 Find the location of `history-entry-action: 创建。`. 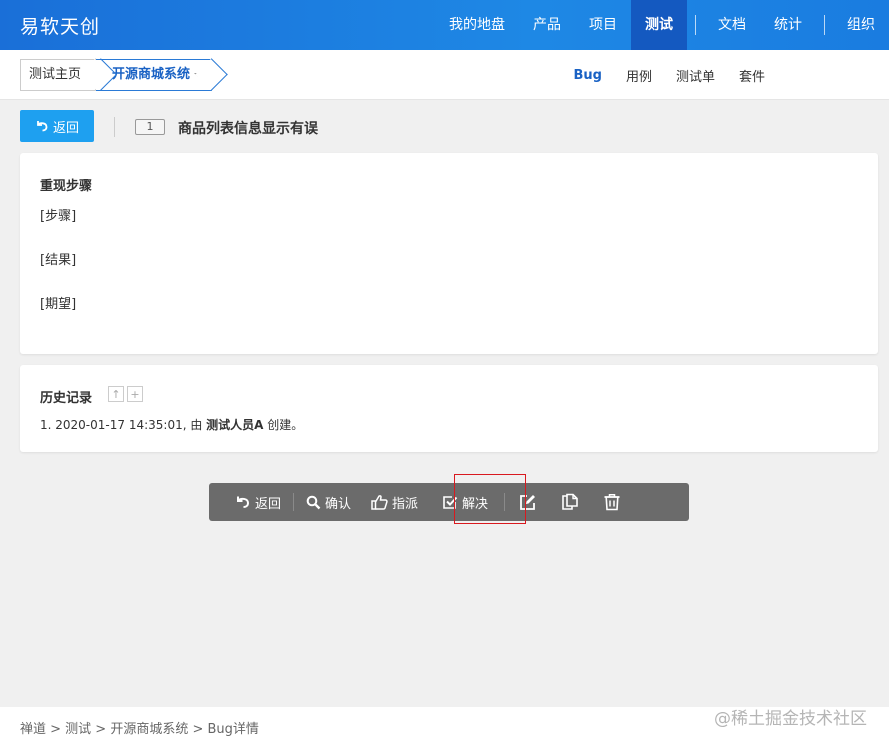

history-entry-action: 创建。 is located at coordinates (283, 425).